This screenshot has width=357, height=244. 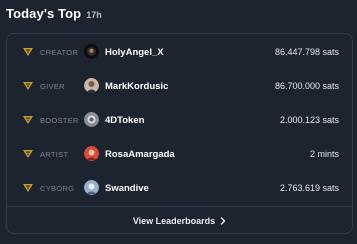 I want to click on card-footer: View Leaderboards, so click(x=179, y=220).